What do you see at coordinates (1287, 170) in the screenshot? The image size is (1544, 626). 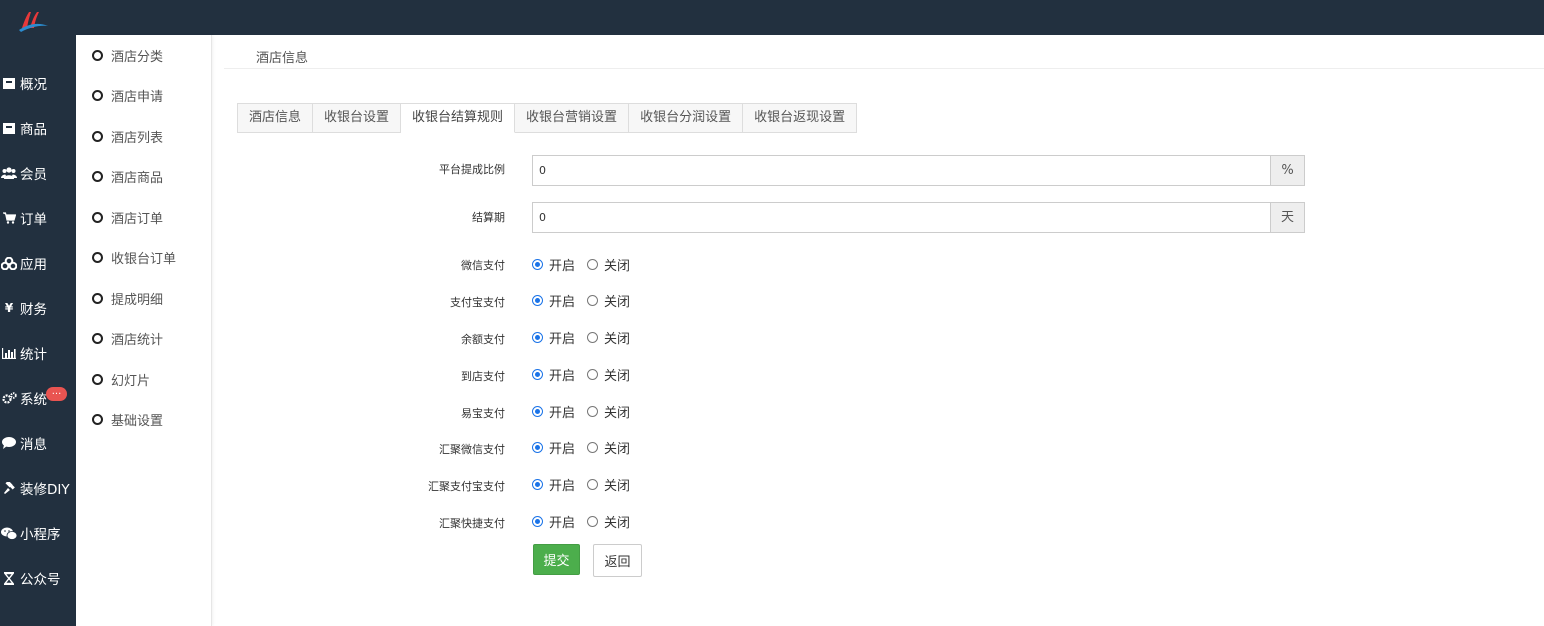 I see `commission-unit: %` at bounding box center [1287, 170].